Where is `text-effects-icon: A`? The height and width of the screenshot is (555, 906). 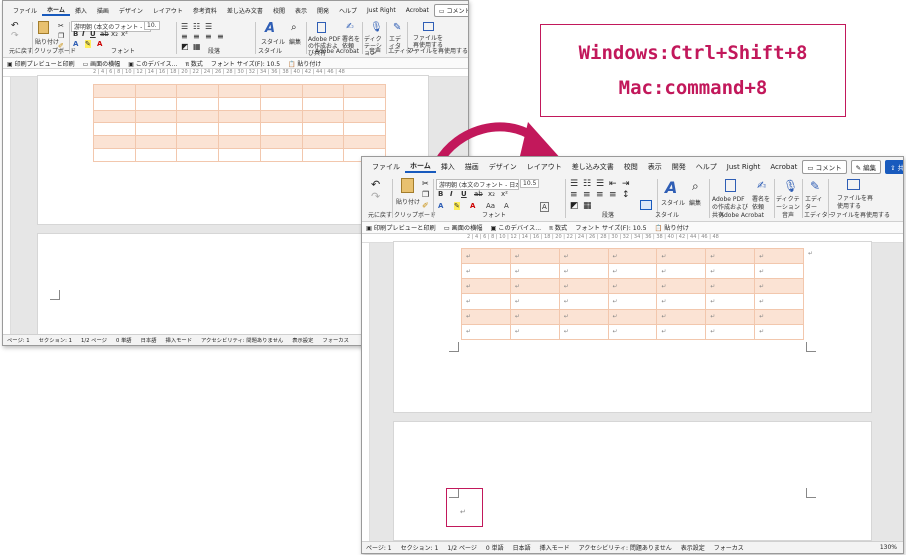
text-effects-icon: A is located at coordinates (440, 206).